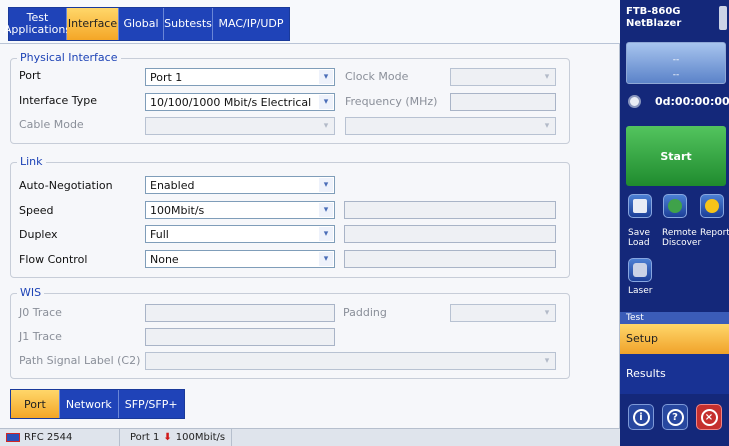 This screenshot has height=446, width=729. I want to click on link-down-arrow-icon: ⬇, so click(167, 437).